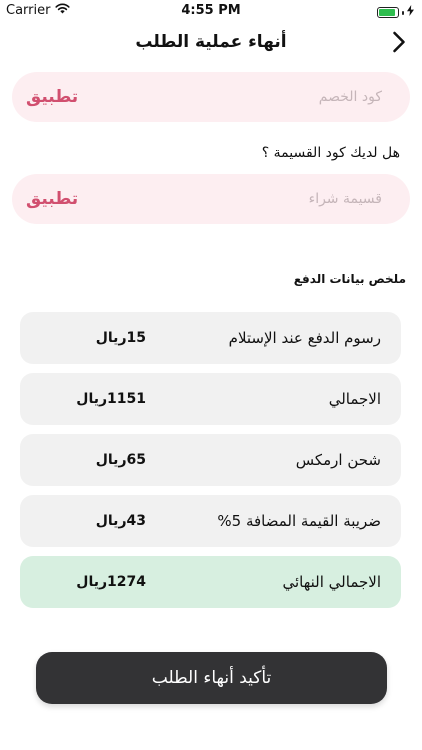  I want to click on voucher-question: هل لديك كود القسيمة ؟, so click(330, 153).